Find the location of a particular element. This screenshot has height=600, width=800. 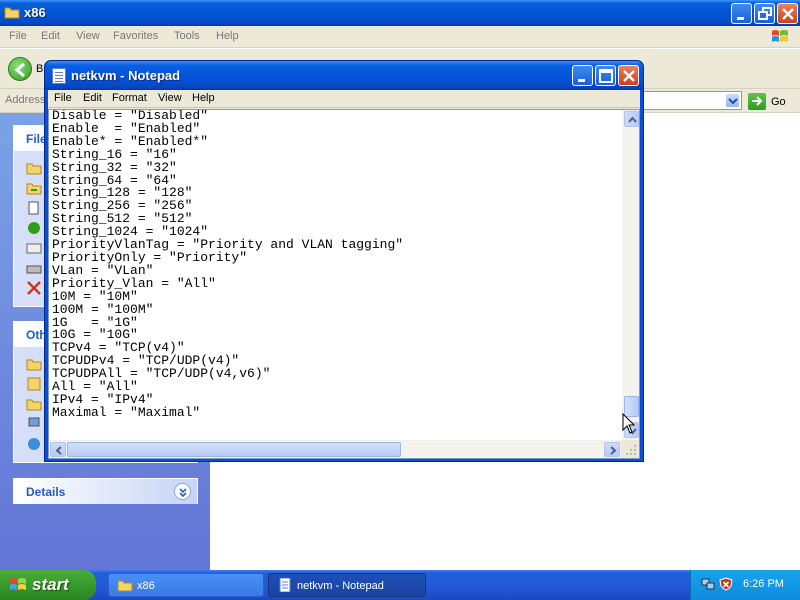

taskbar: start x86 netkvm - Notepad 6:26 PM is located at coordinates (400, 585).